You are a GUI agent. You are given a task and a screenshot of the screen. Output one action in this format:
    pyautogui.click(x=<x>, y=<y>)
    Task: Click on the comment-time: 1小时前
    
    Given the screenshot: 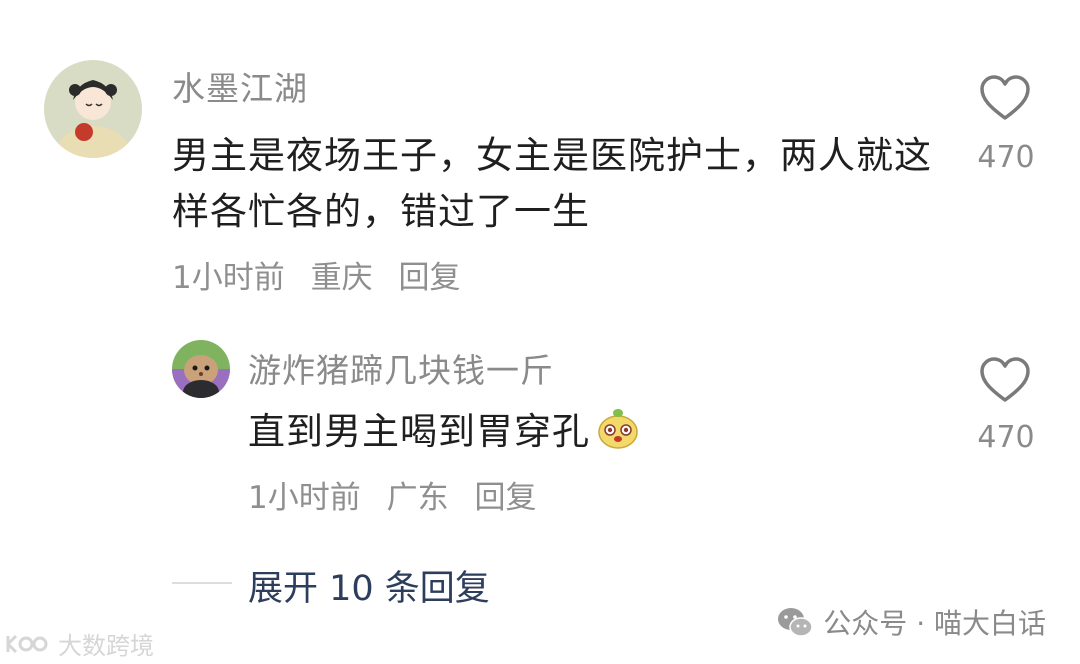 What is the action you would take?
    pyautogui.click(x=228, y=278)
    